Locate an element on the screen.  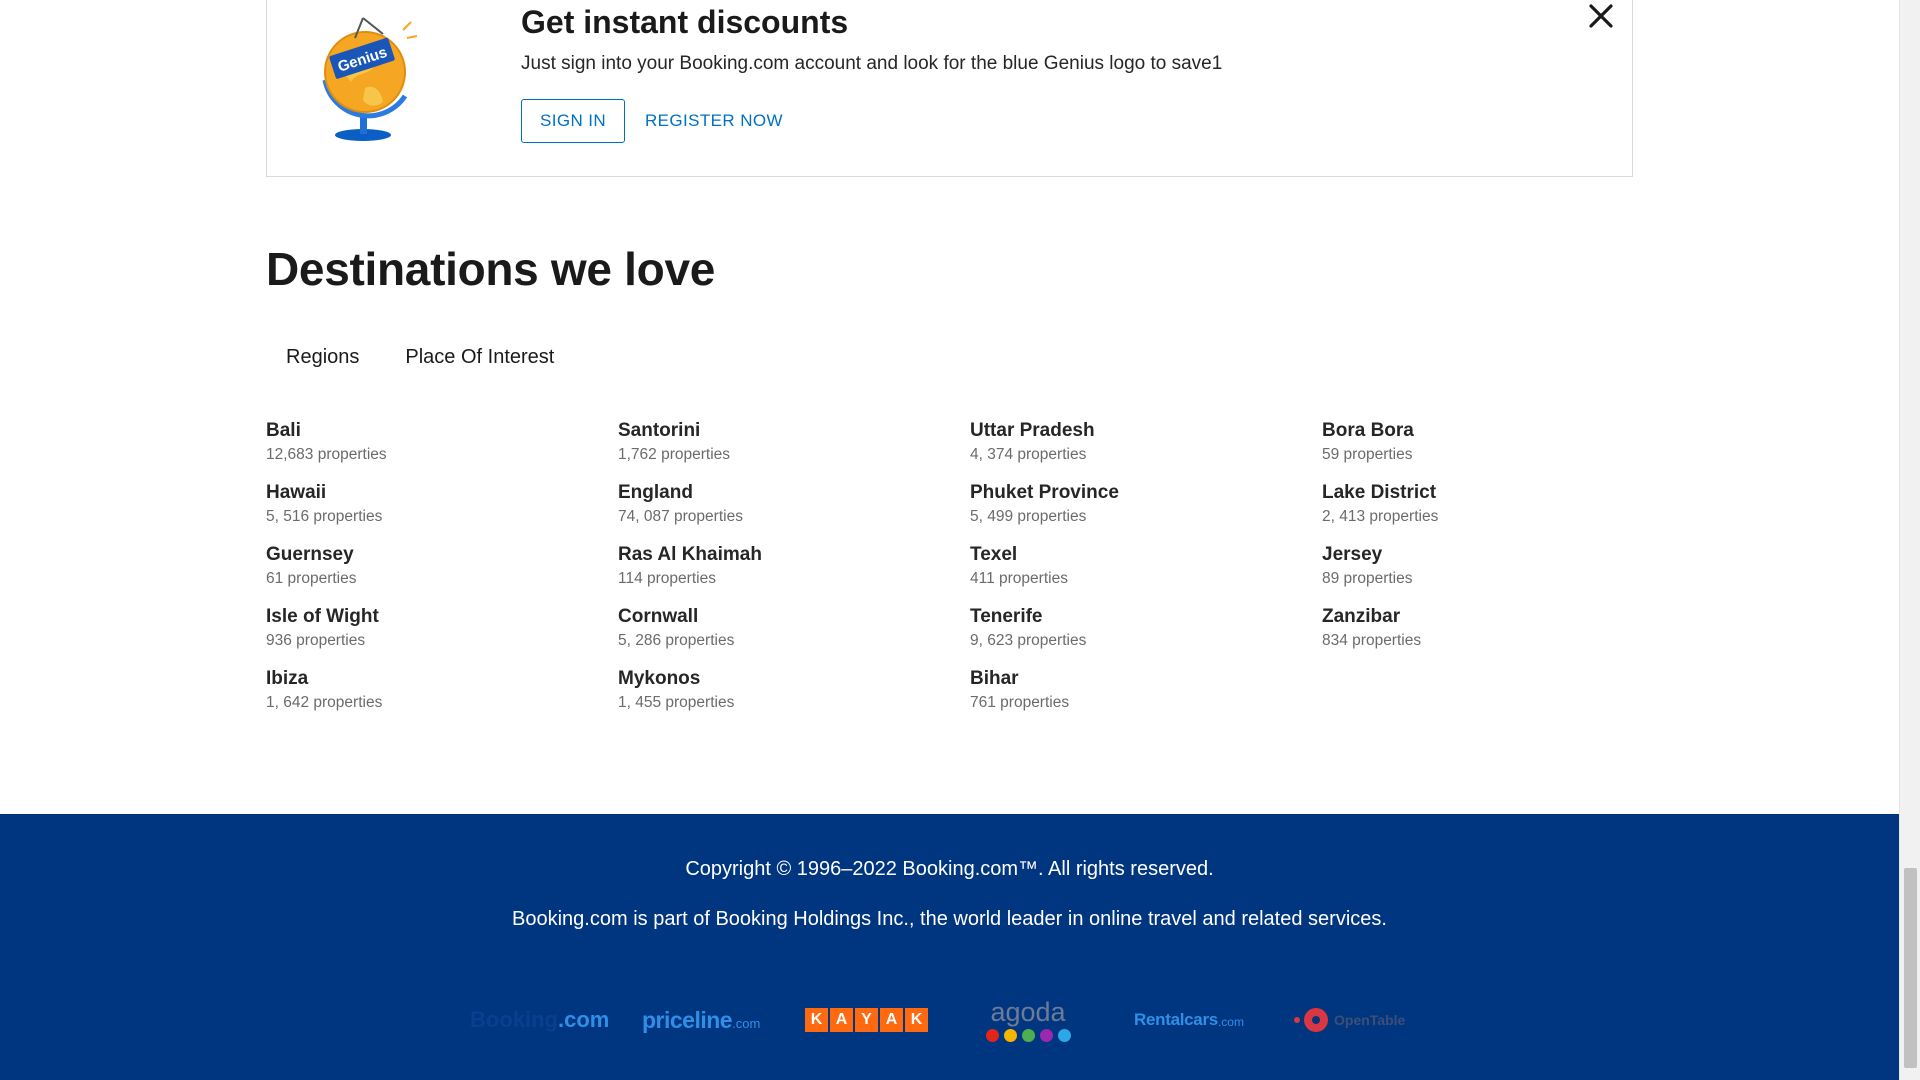
destination-item: Ras Al Khaimah 114 properties is located at coordinates (794, 573).